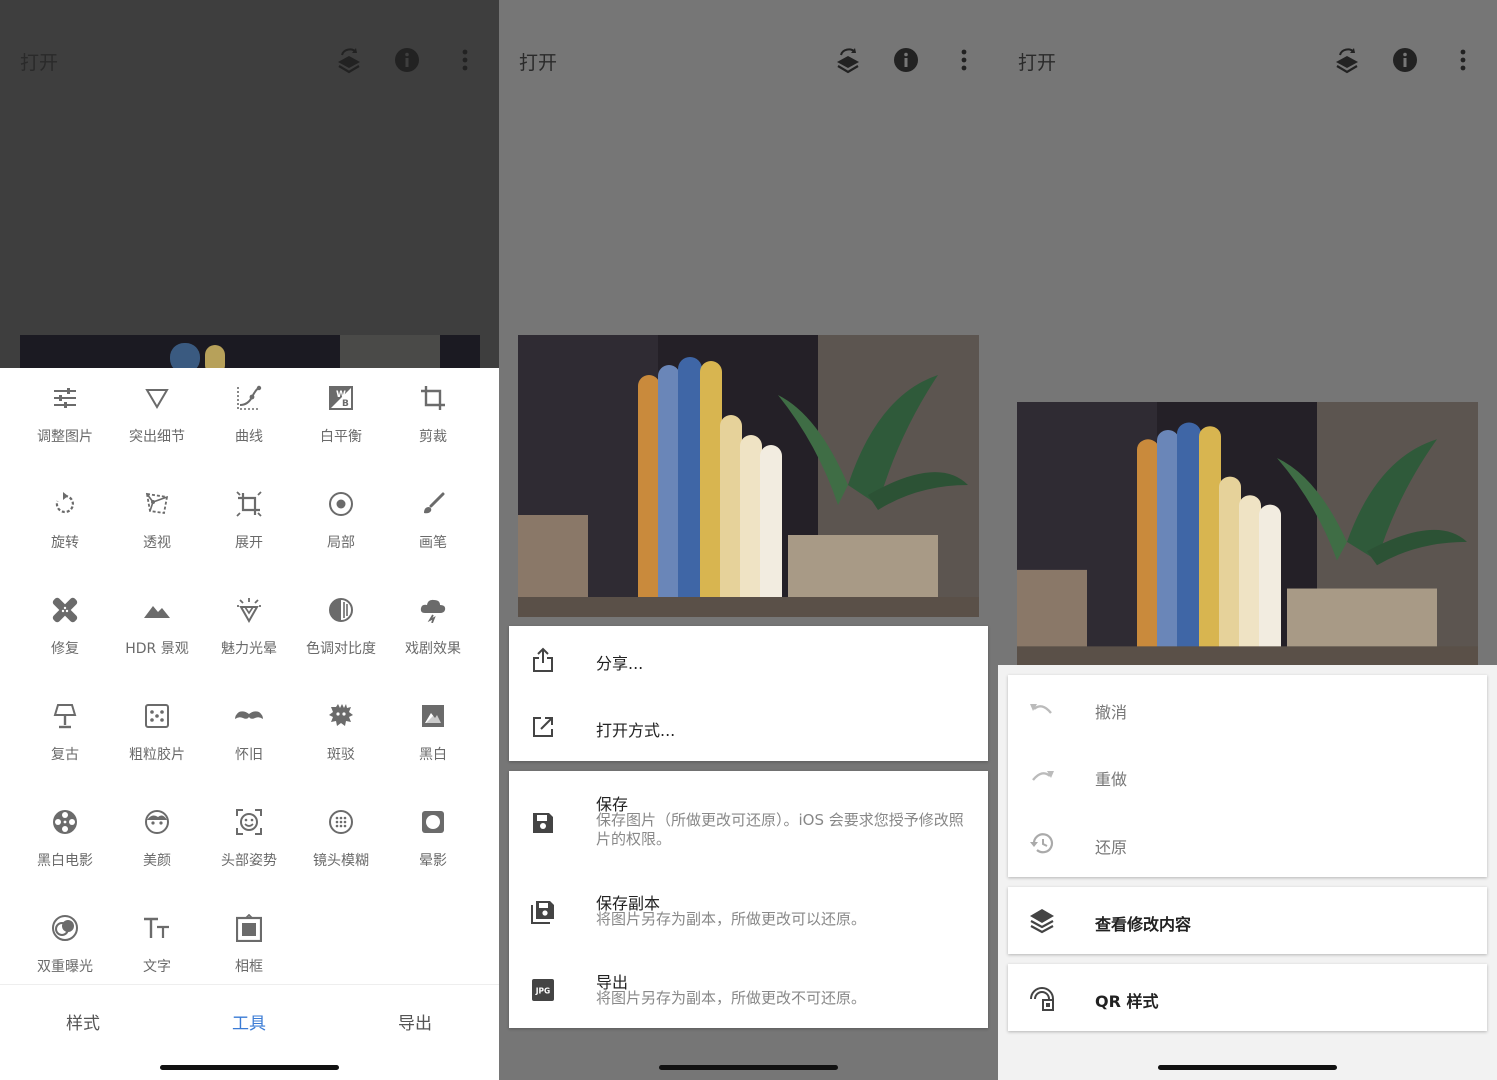  What do you see at coordinates (249, 822) in the screenshot?
I see `head-pose-icon` at bounding box center [249, 822].